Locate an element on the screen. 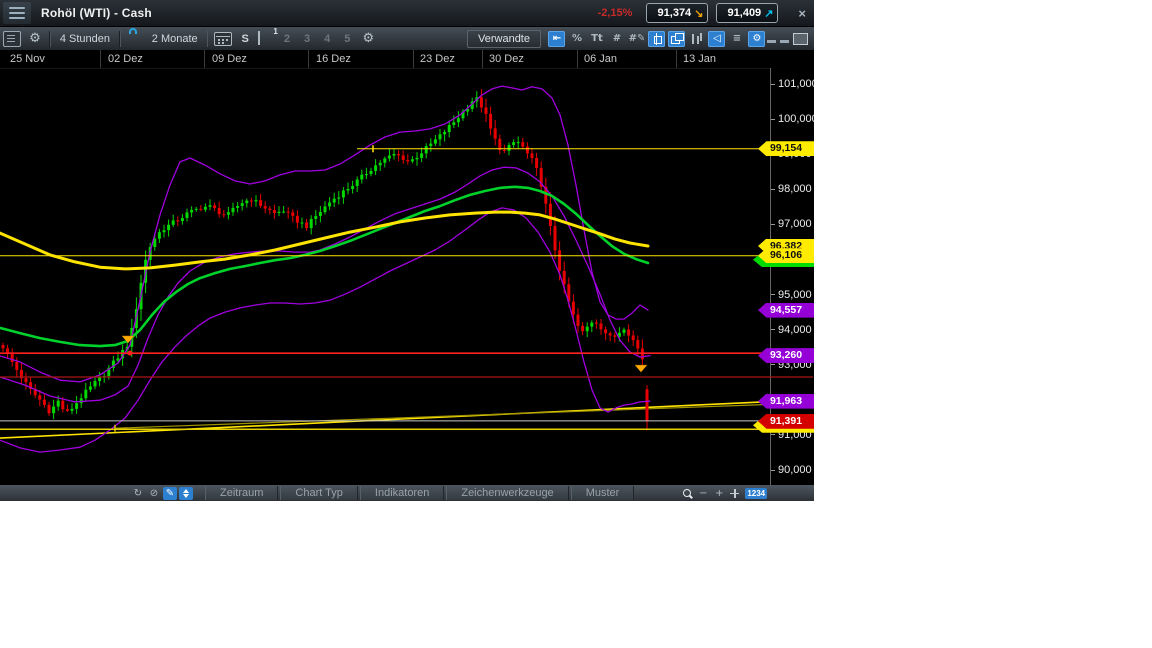 This screenshot has height=648, width=1152. price-badge: 99,154 is located at coordinates (786, 149).